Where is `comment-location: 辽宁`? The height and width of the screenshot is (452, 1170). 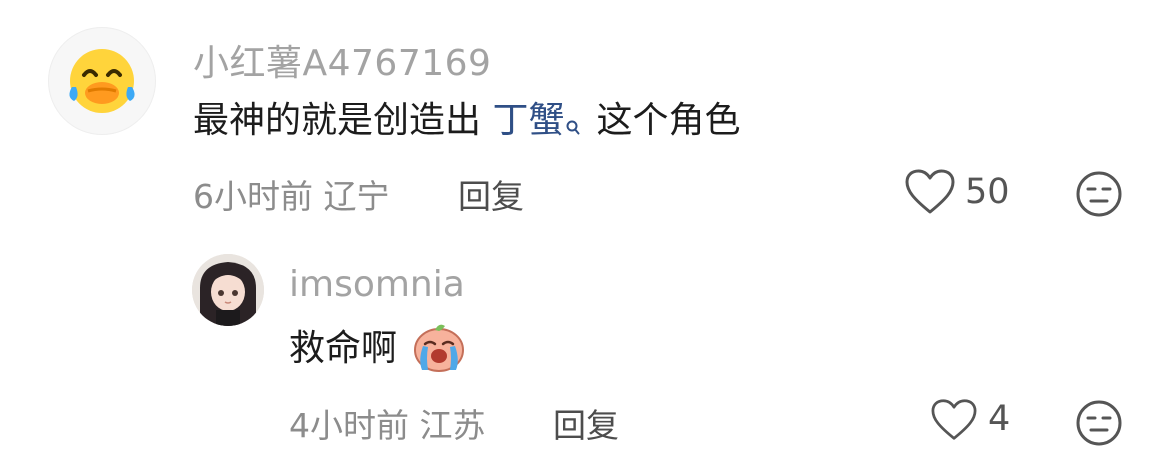 comment-location: 辽宁 is located at coordinates (356, 196).